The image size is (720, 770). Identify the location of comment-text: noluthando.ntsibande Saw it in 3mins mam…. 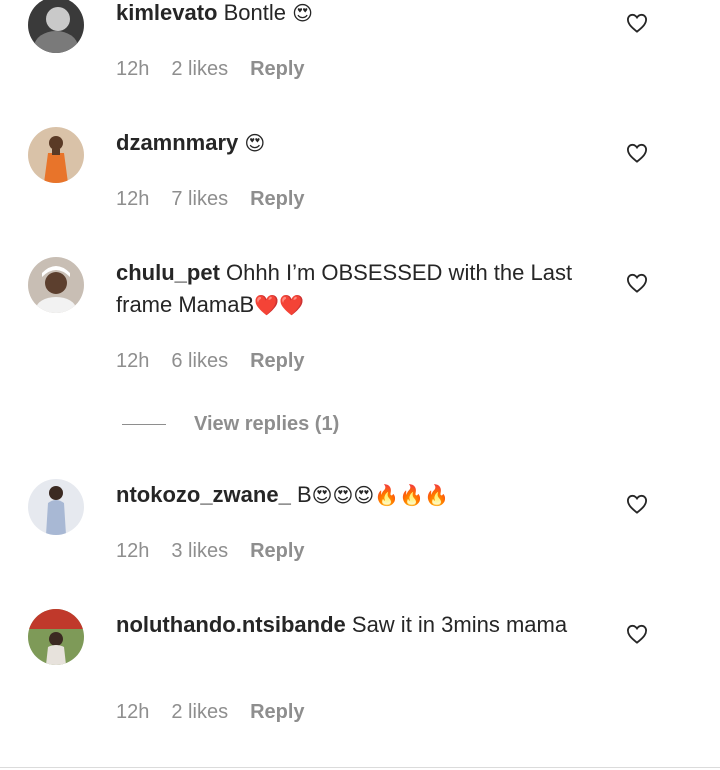
(361, 625).